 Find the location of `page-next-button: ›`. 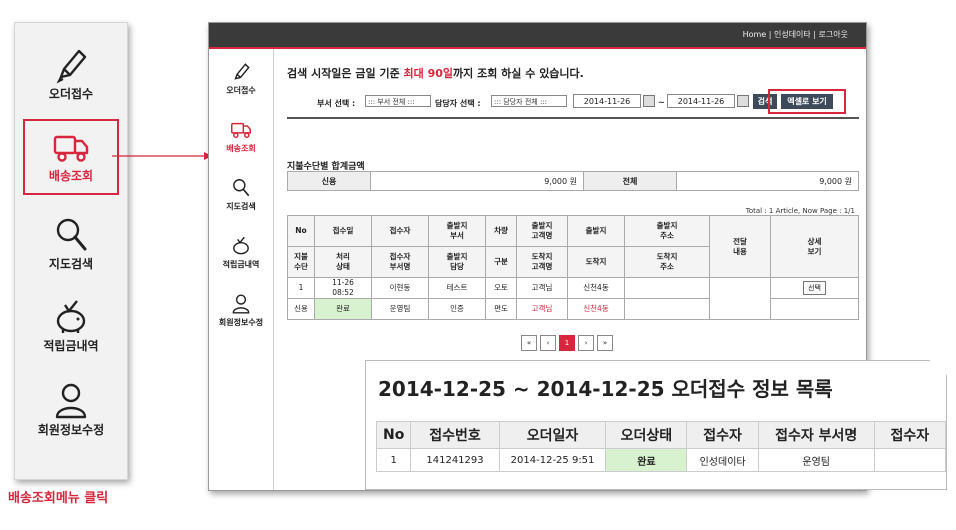

page-next-button: › is located at coordinates (586, 343).